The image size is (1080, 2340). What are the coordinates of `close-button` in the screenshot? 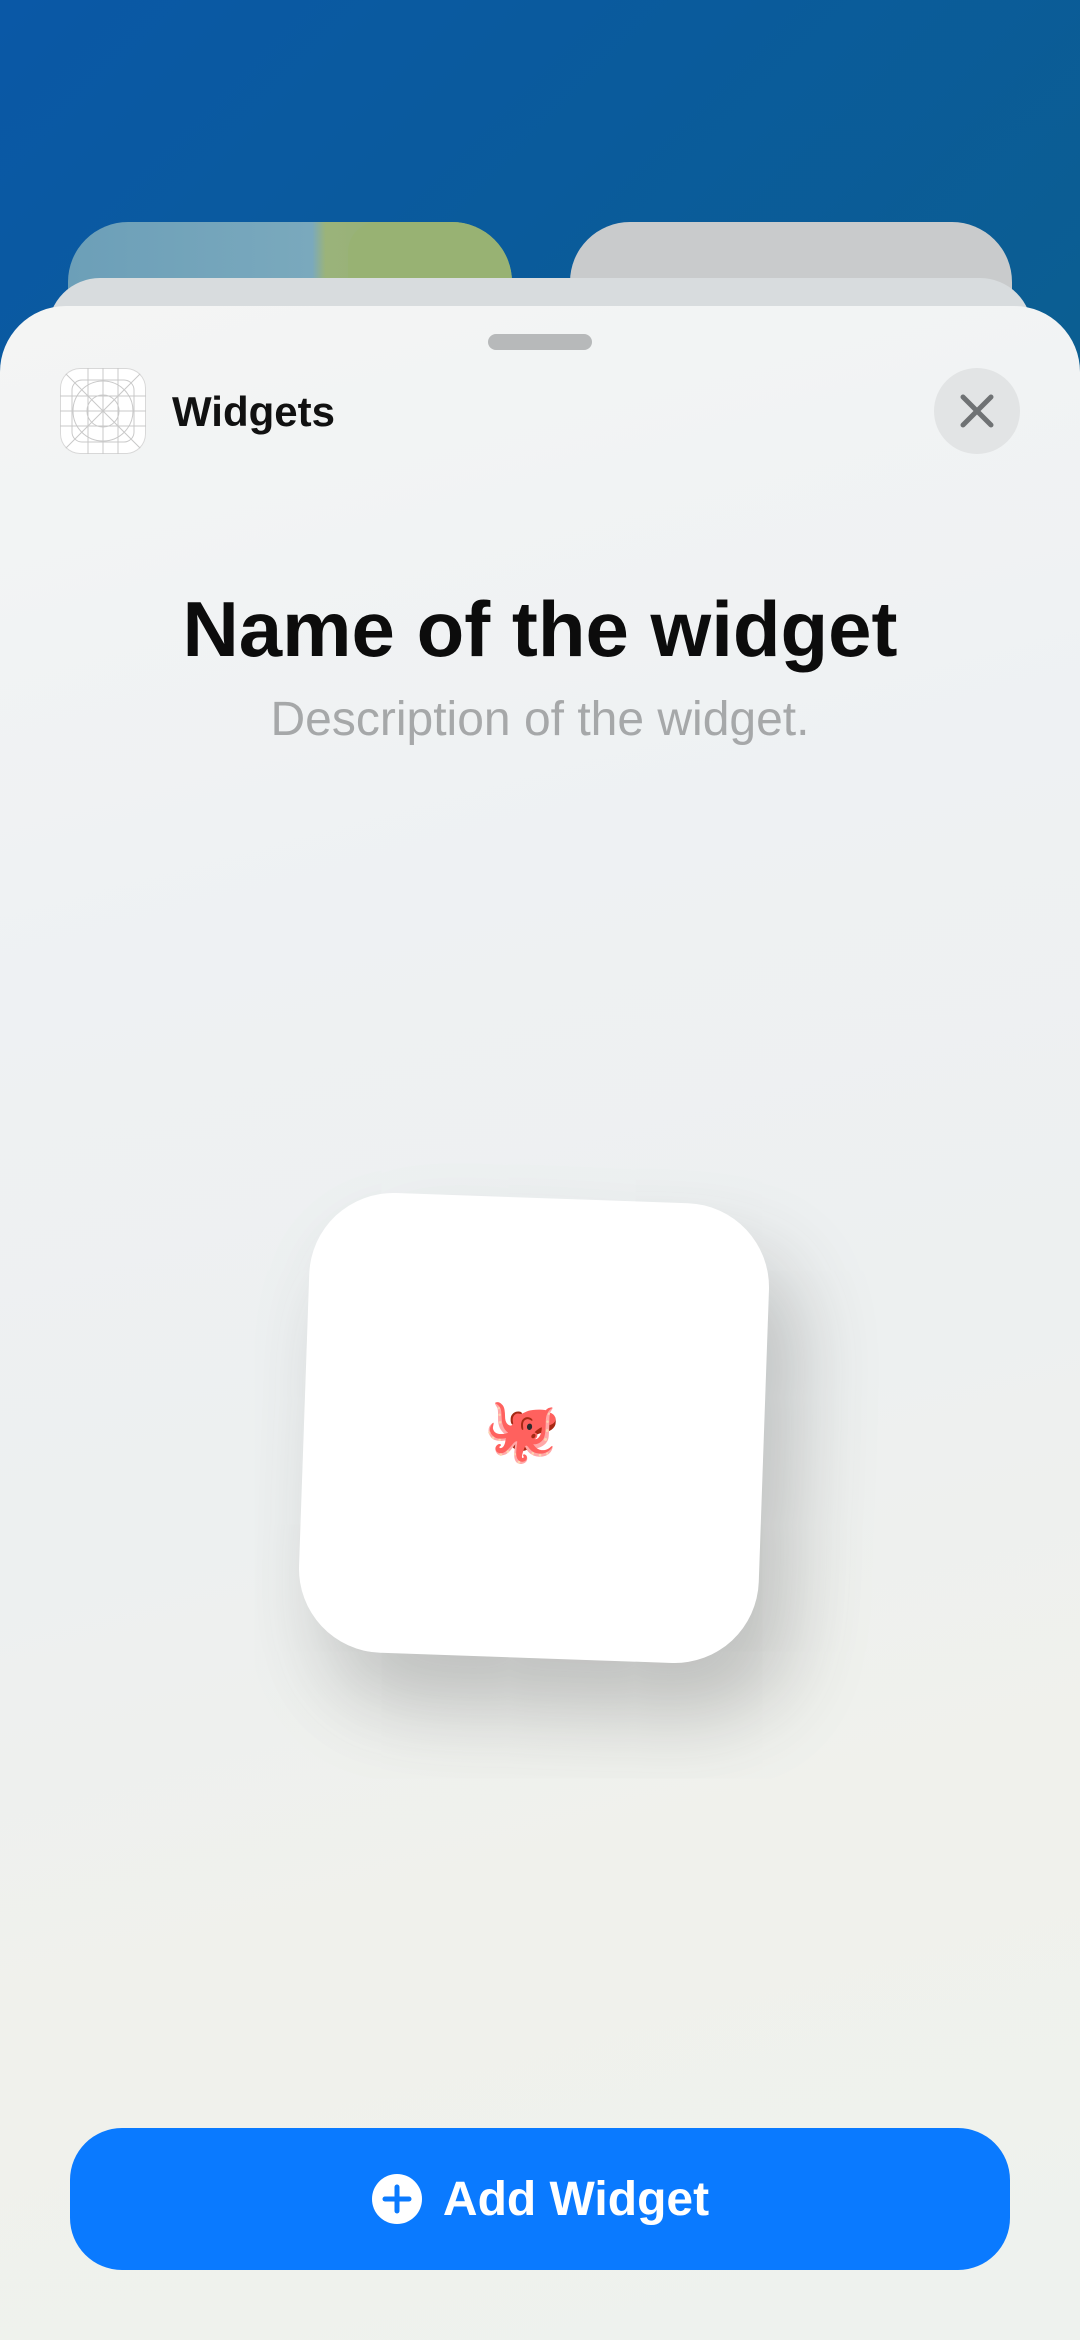 It's located at (977, 411).